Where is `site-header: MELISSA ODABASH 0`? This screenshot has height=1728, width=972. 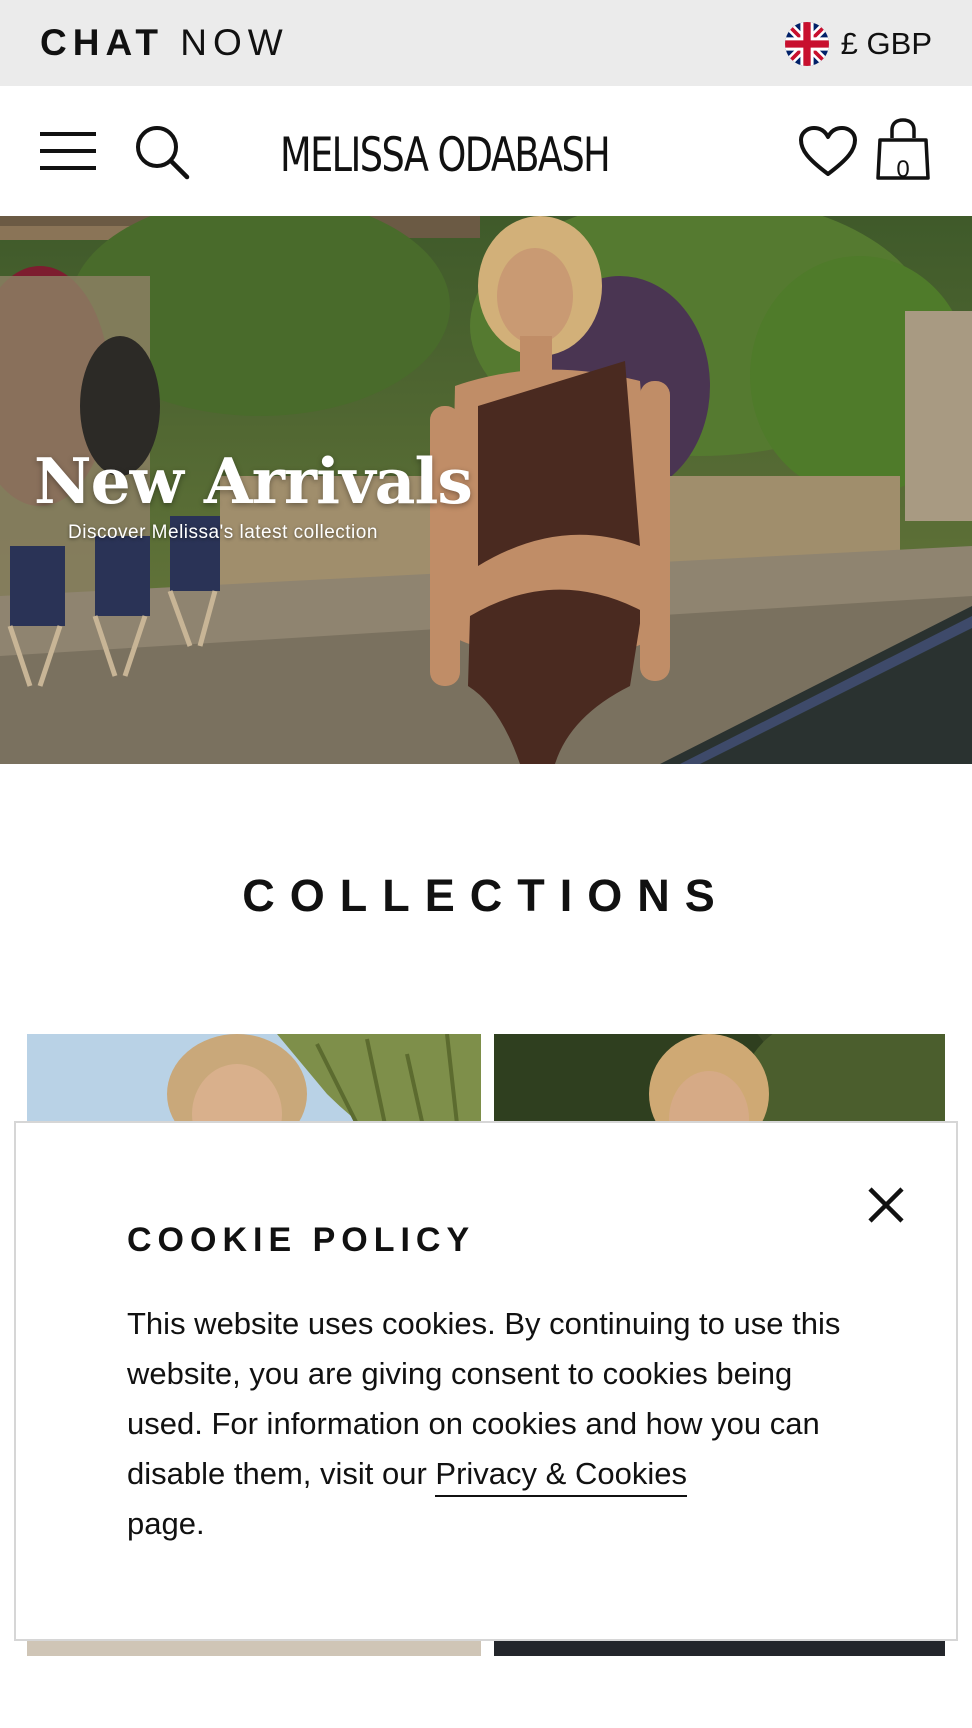 site-header: MELISSA ODABASH 0 is located at coordinates (486, 151).